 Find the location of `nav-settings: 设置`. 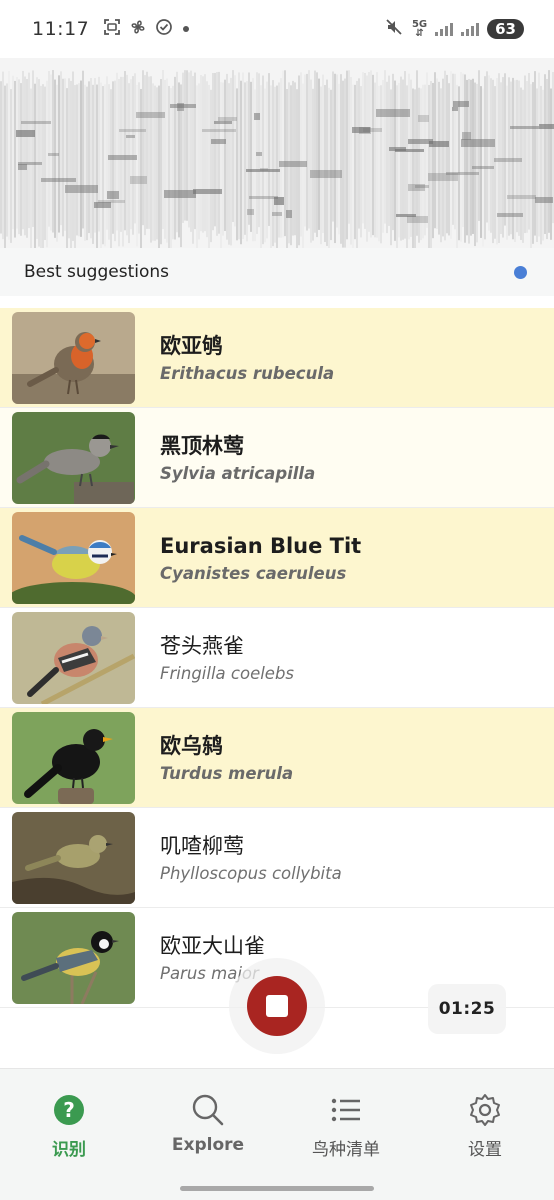

nav-settings: 设置 is located at coordinates (485, 1126).